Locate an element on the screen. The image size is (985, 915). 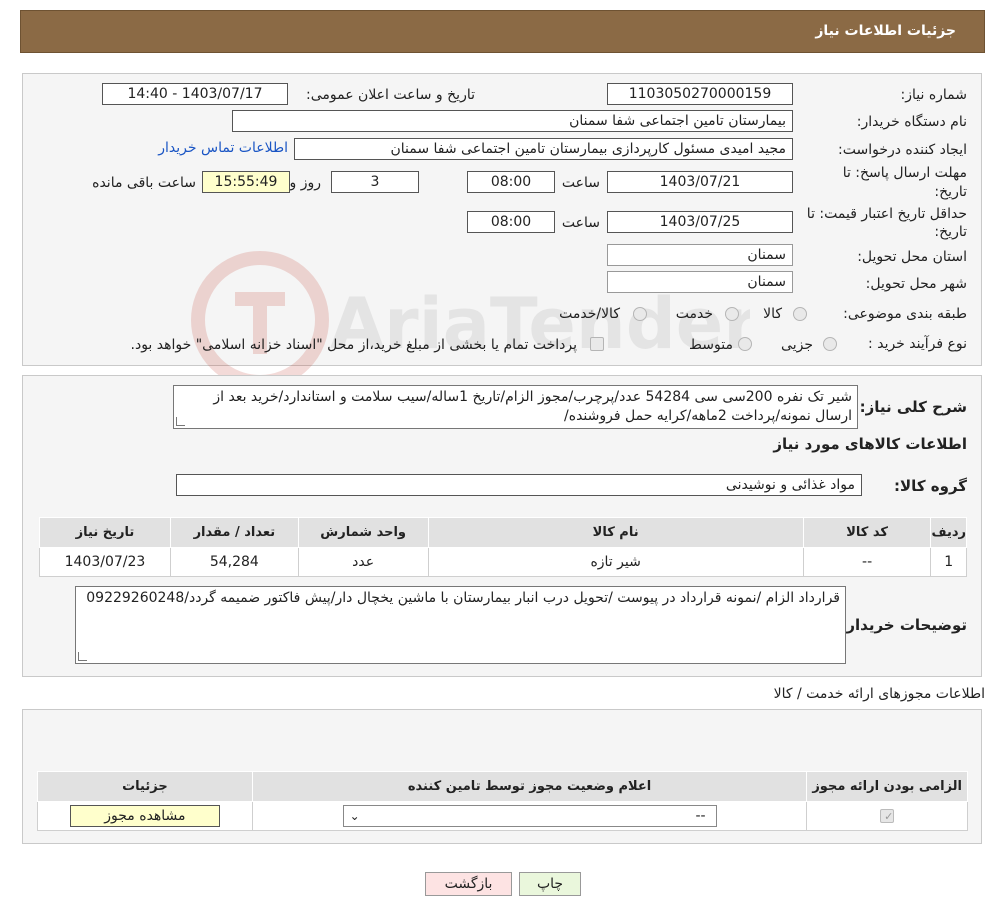
need-number-field: 1103050270000159 is located at coordinates (700, 94).